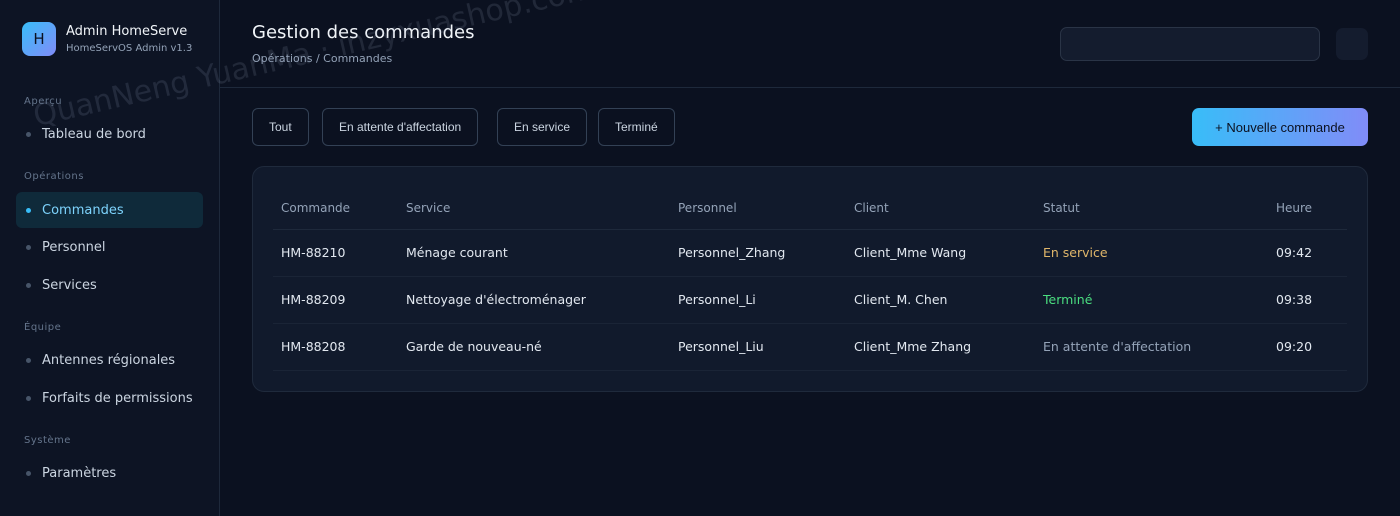  I want to click on order-staff: Personnel_Li, so click(758, 300).